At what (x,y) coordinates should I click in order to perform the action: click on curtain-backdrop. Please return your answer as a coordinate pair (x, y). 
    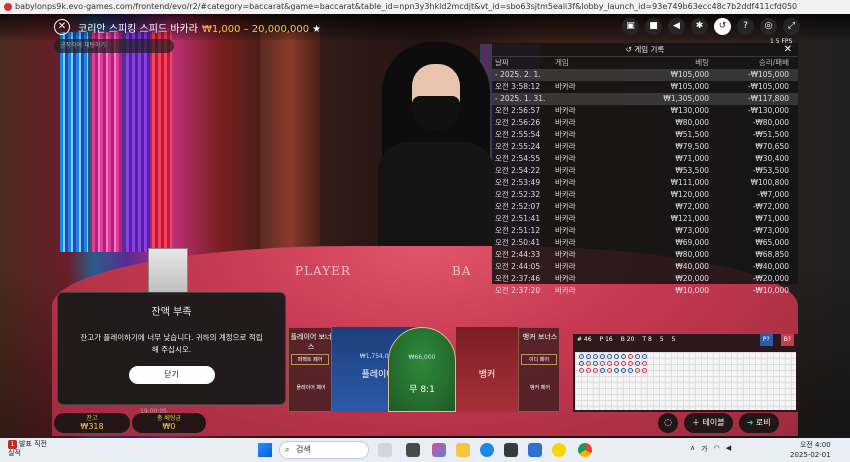
    Looking at the image, I should click on (74, 142).